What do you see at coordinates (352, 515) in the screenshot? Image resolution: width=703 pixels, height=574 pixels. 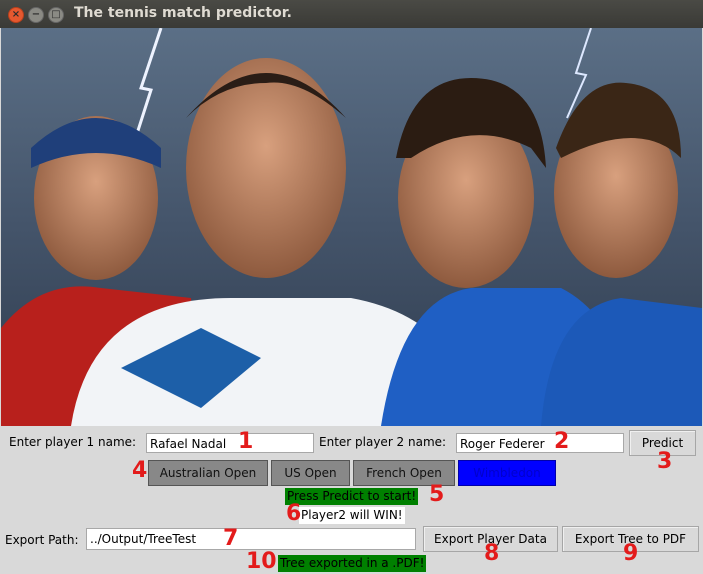 I see `result-message: Player2 will WIN!` at bounding box center [352, 515].